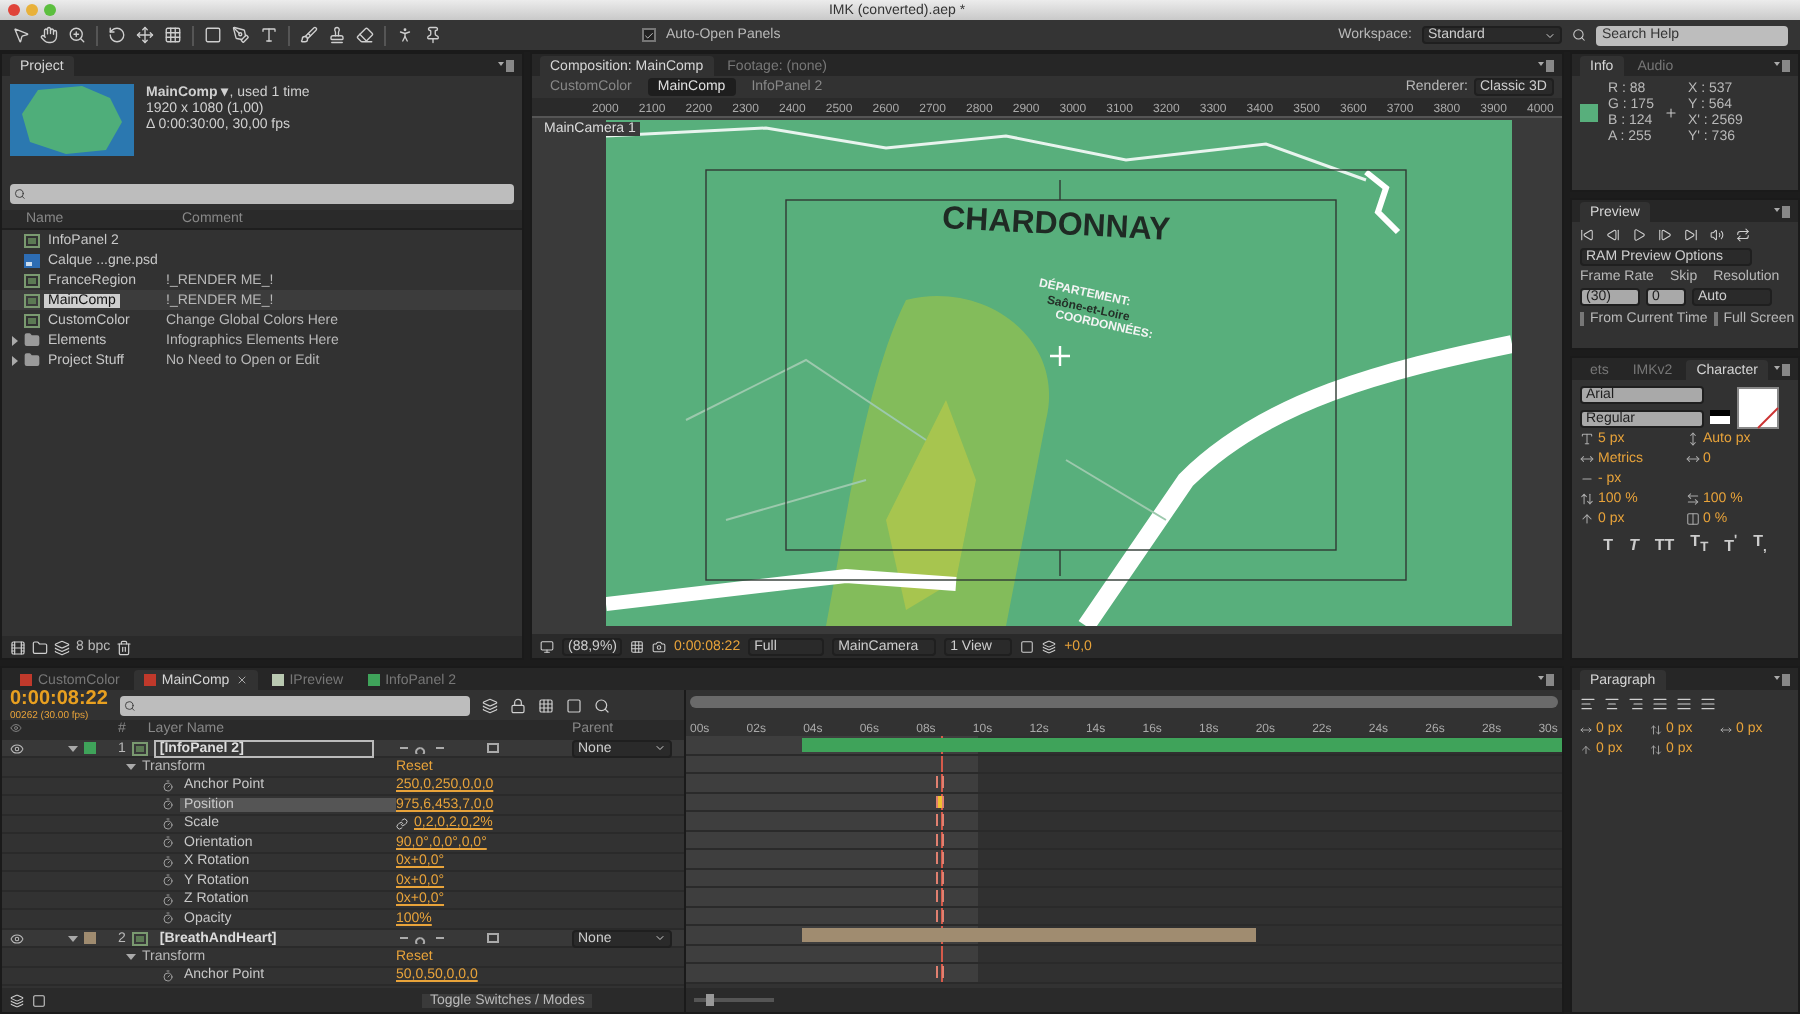  I want to click on window-close-button, so click(14, 10).